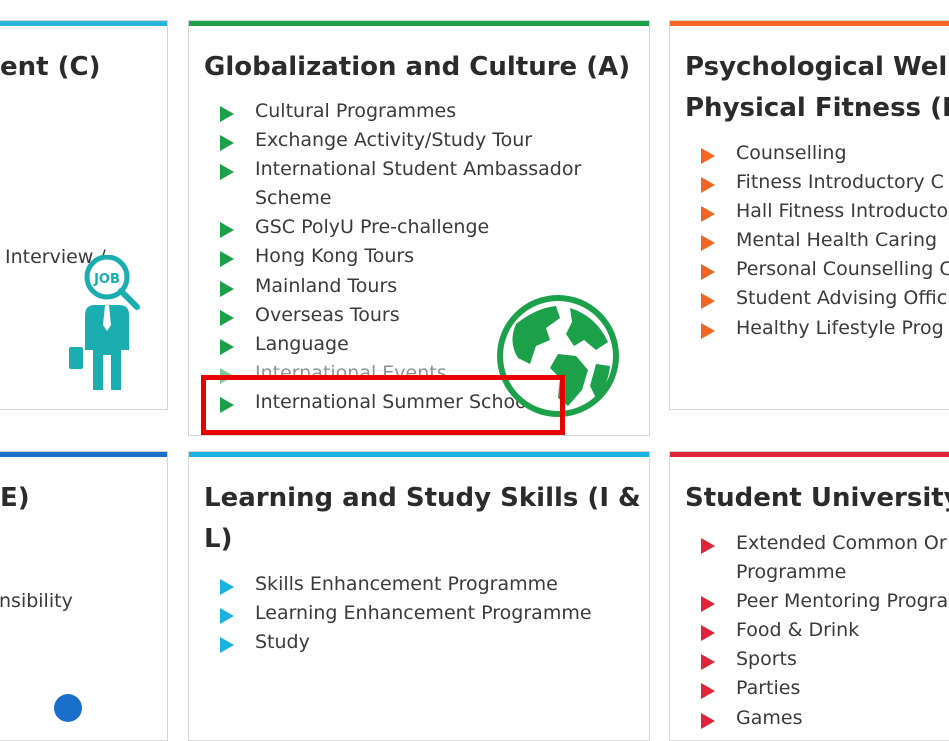  I want to click on job-seeker-icon: JOB, so click(104, 322).